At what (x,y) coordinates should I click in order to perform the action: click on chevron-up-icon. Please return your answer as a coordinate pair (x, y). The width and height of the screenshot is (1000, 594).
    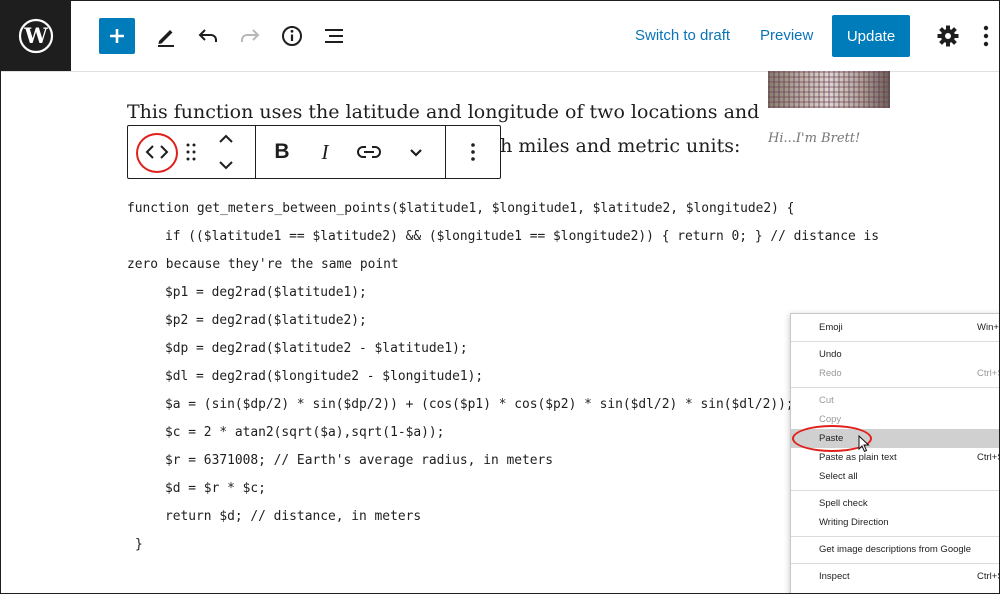
    Looking at the image, I should click on (226, 138).